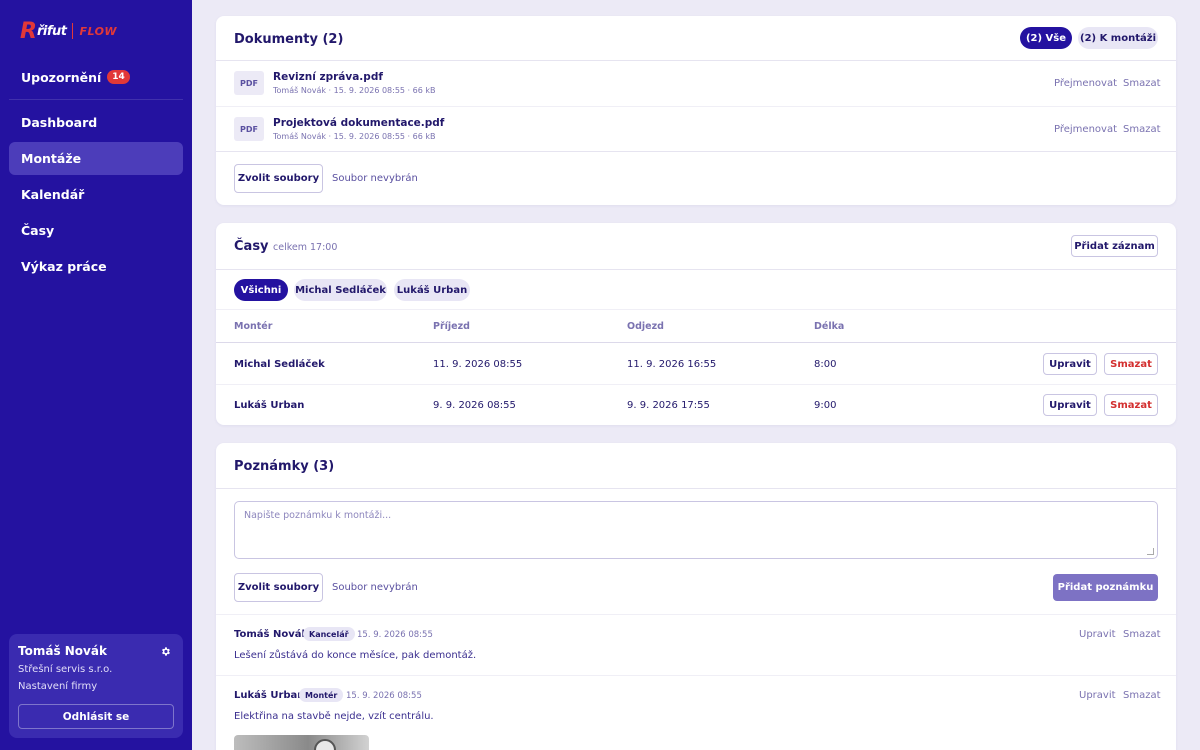 The width and height of the screenshot is (1200, 750). What do you see at coordinates (1046, 38) in the screenshot?
I see `filter-all: (2) Vše` at bounding box center [1046, 38].